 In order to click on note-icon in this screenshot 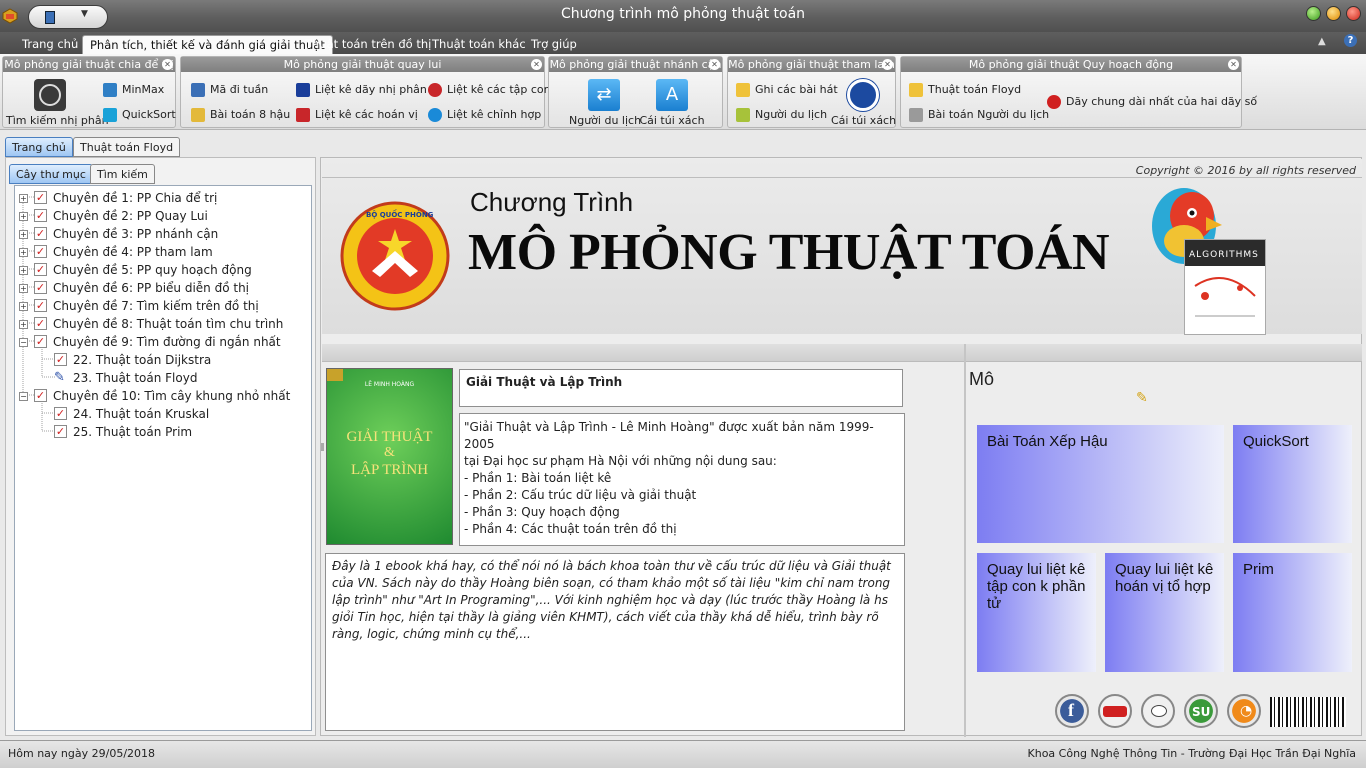, I will do `click(743, 90)`.